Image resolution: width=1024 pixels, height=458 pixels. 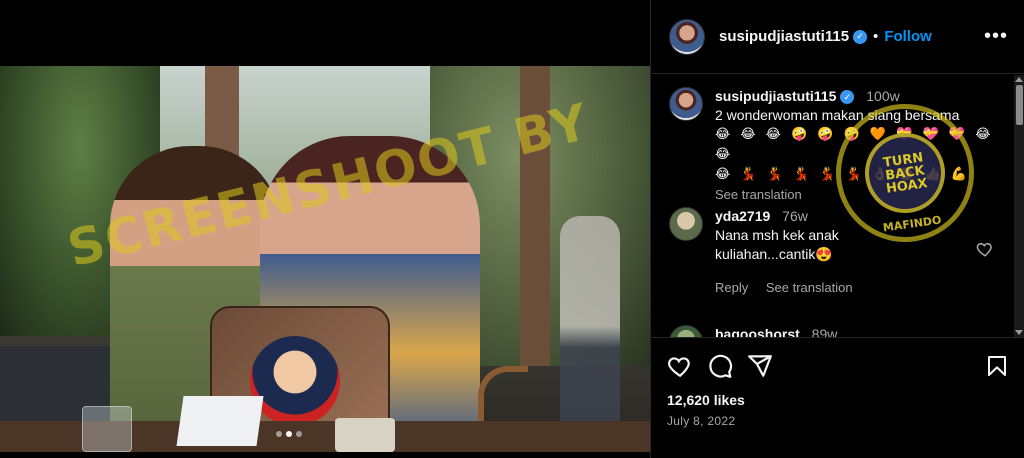 I want to click on carousel-dot-active, so click(x=289, y=434).